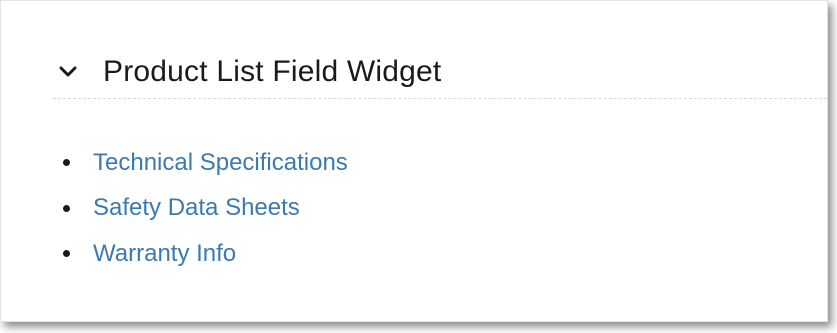 The height and width of the screenshot is (333, 837). Describe the element at coordinates (196, 208) in the screenshot. I see `safety-data-sheets-link: Safety Data Sheets` at that location.